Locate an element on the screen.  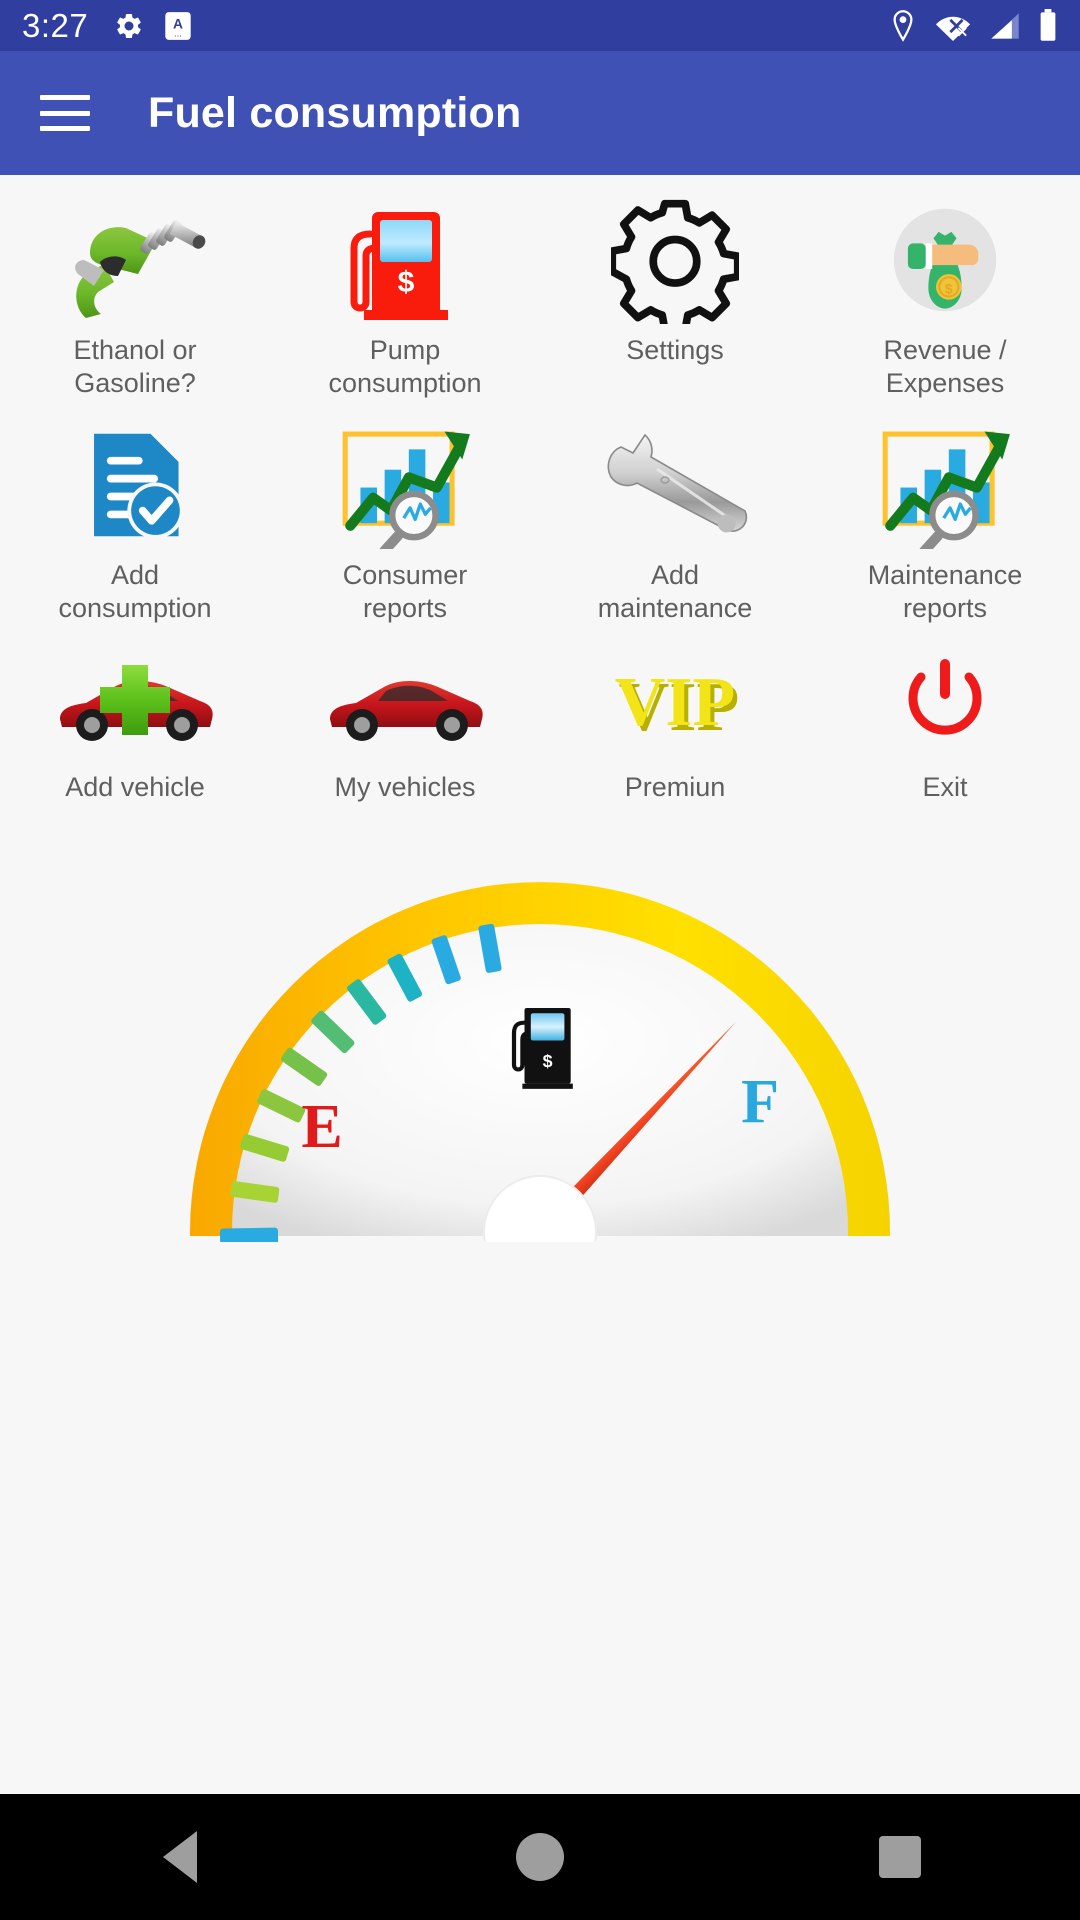
menu-item-label: Settings is located at coordinates (675, 350).